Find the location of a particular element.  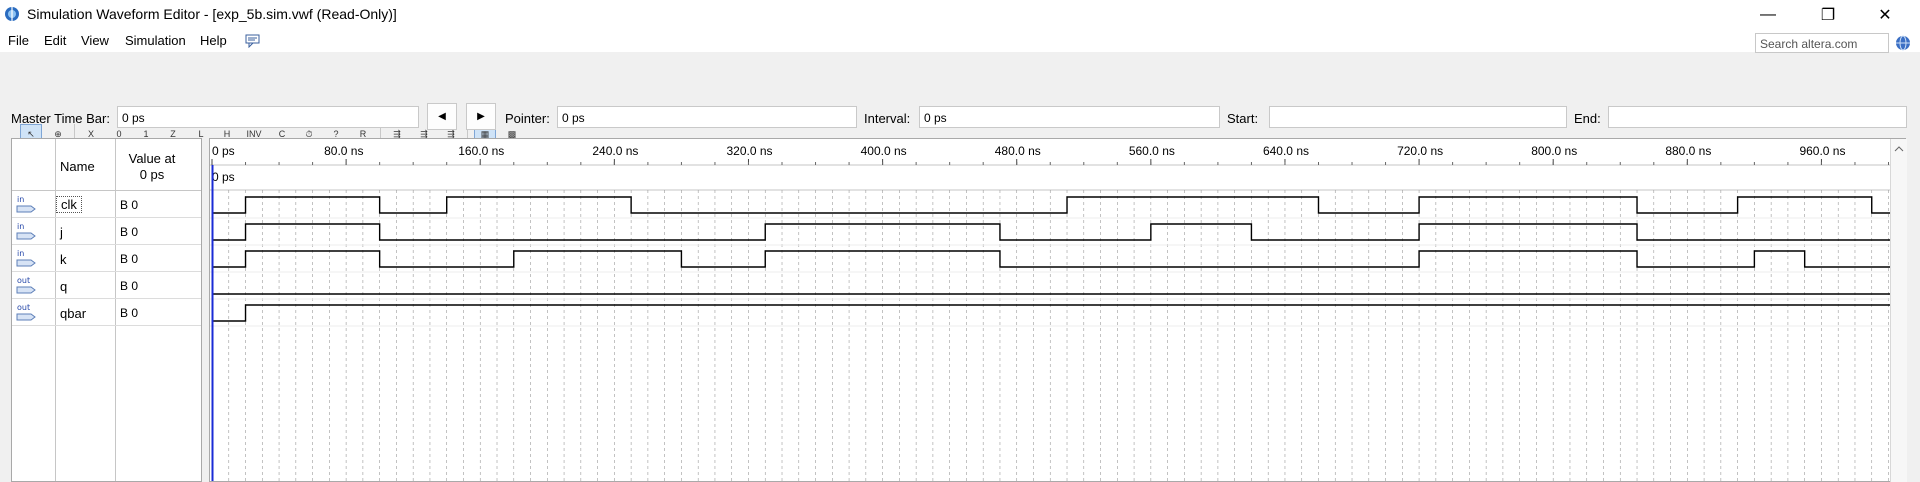

vertical-scrollbar is located at coordinates (1898, 310).